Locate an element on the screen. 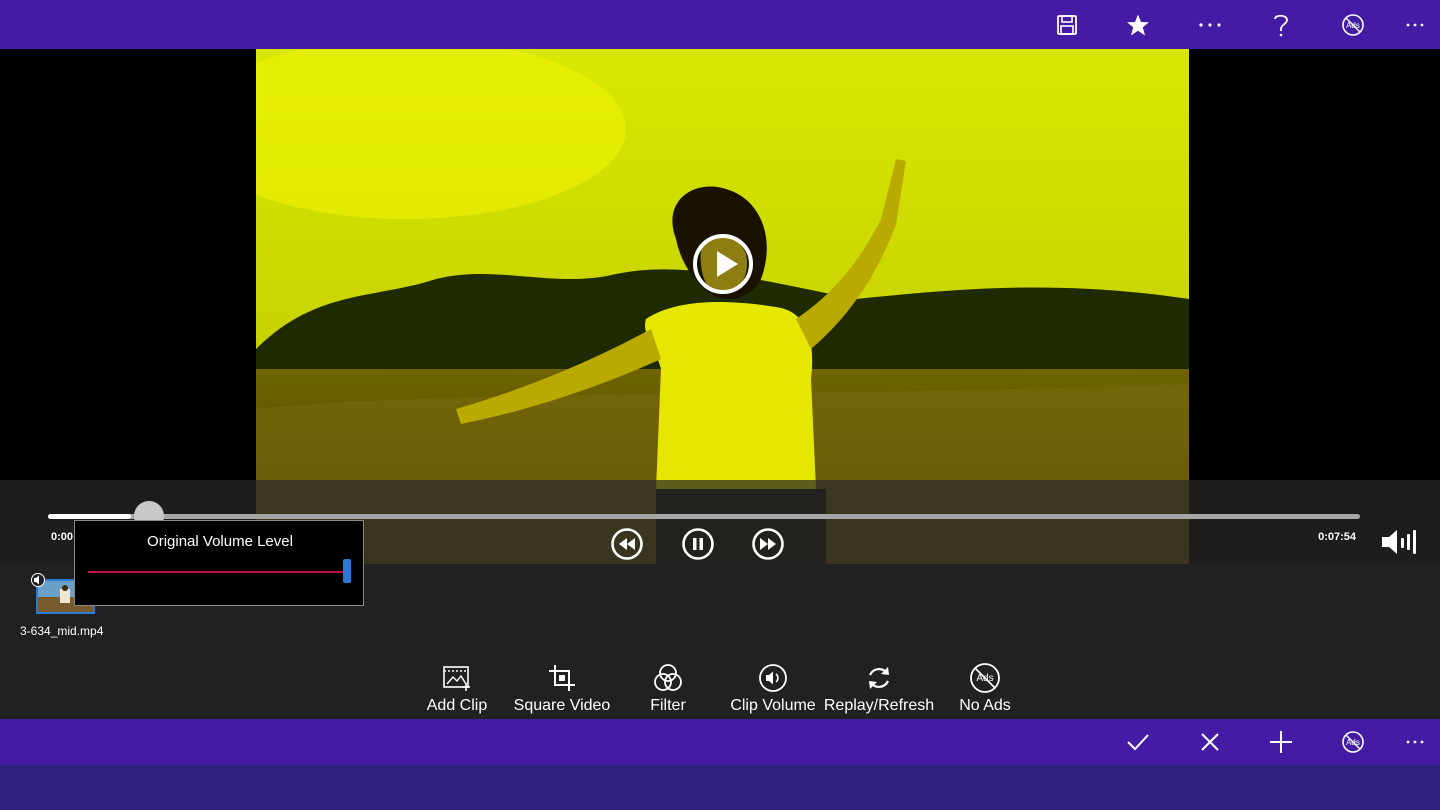 The width and height of the screenshot is (1440, 810). cancel-button is located at coordinates (1210, 742).